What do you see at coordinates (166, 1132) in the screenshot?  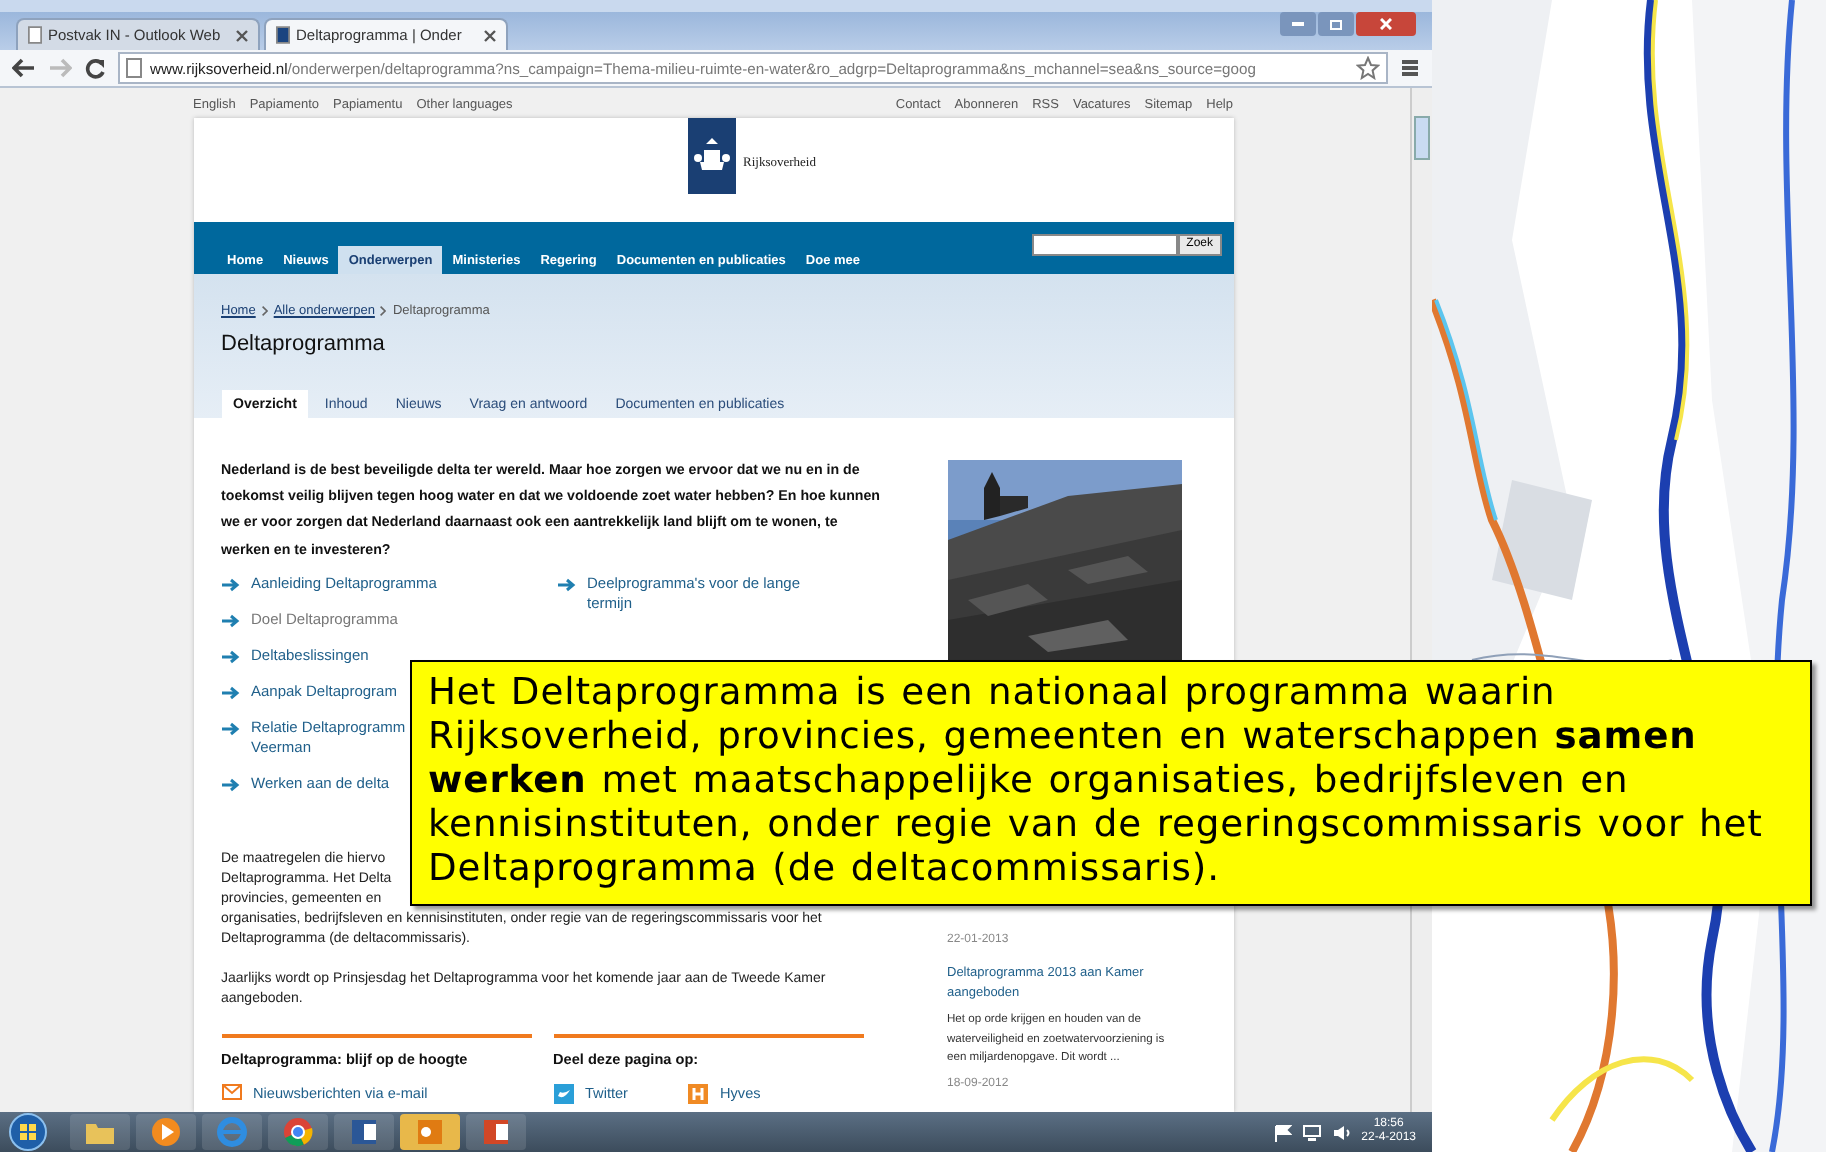 I see `play-icon` at bounding box center [166, 1132].